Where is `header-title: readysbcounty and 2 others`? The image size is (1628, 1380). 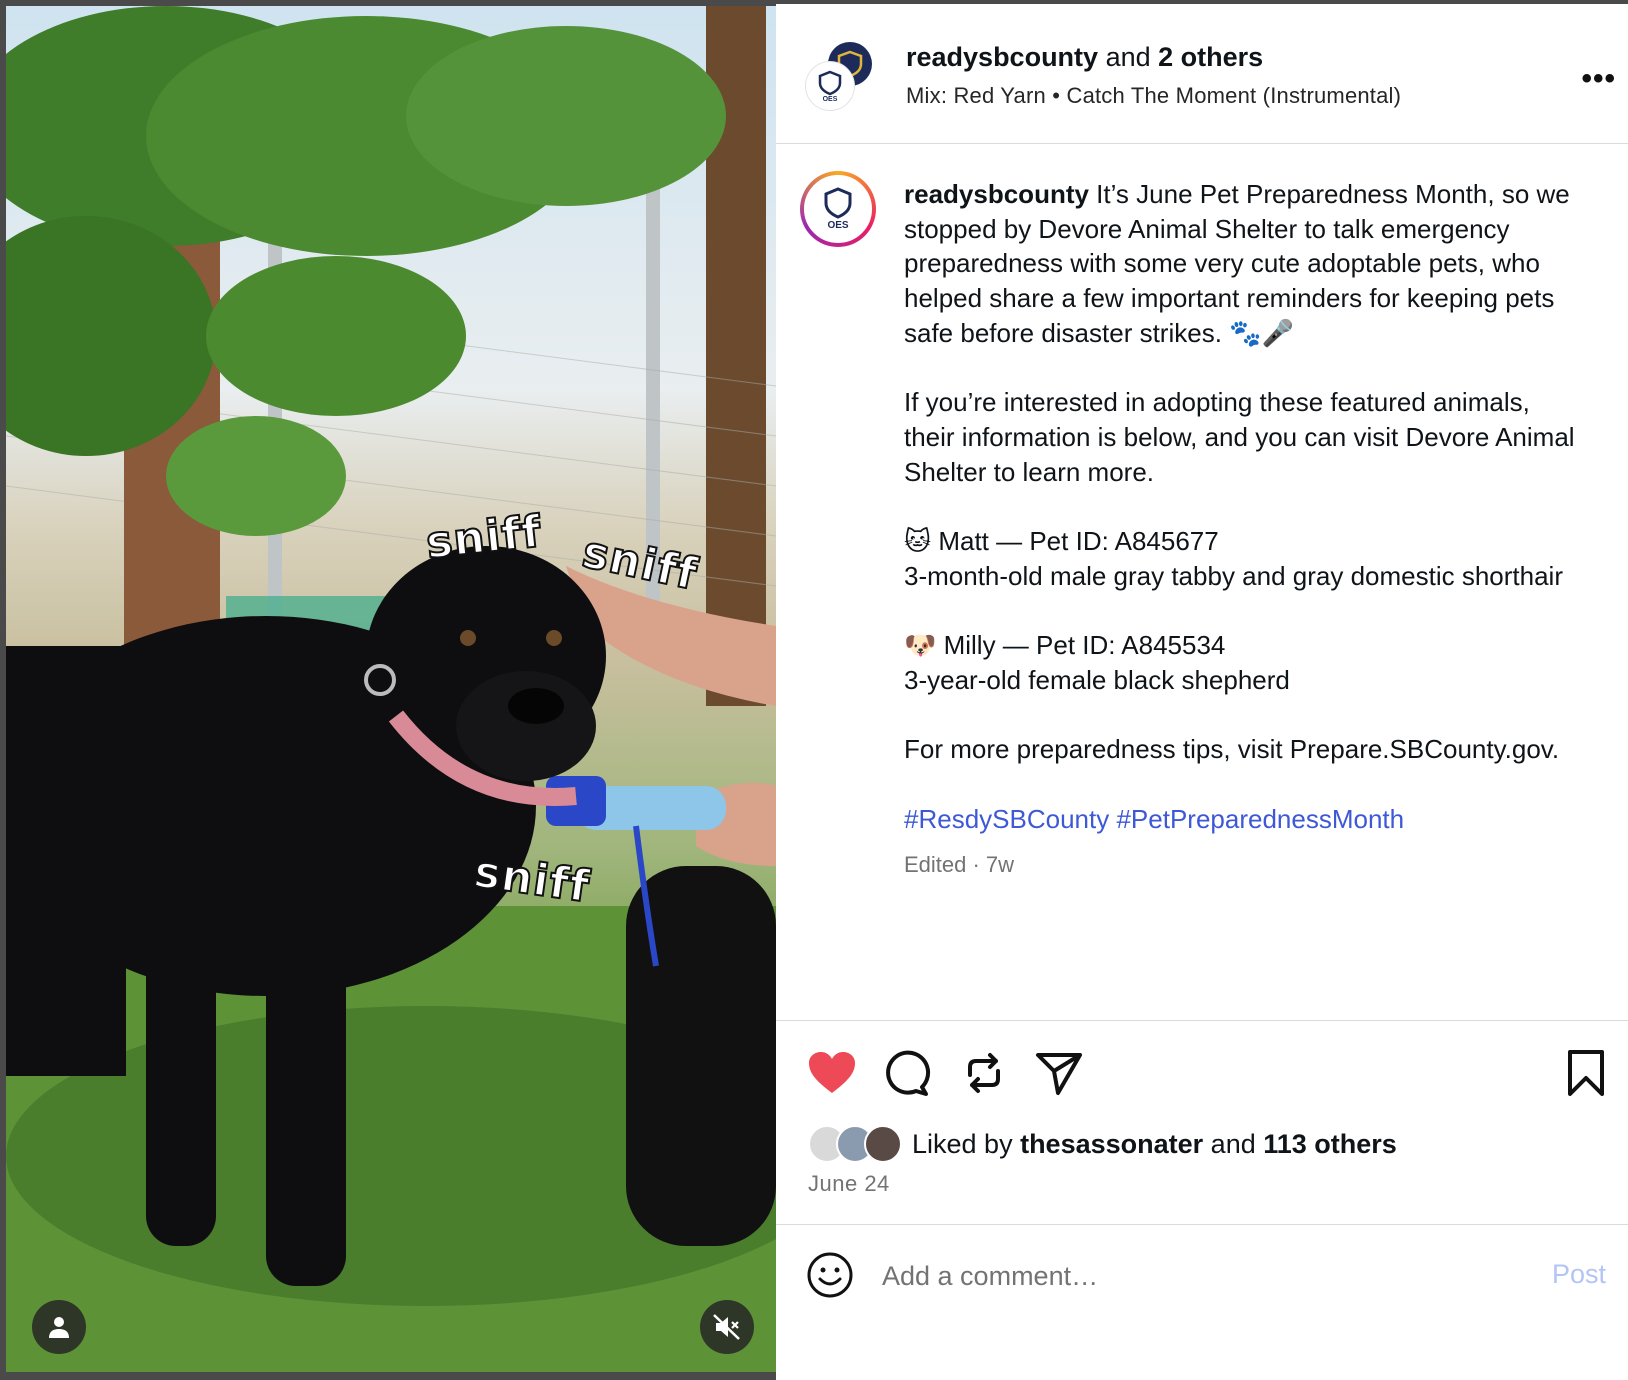
header-title: readysbcounty and 2 others is located at coordinates (1153, 57).